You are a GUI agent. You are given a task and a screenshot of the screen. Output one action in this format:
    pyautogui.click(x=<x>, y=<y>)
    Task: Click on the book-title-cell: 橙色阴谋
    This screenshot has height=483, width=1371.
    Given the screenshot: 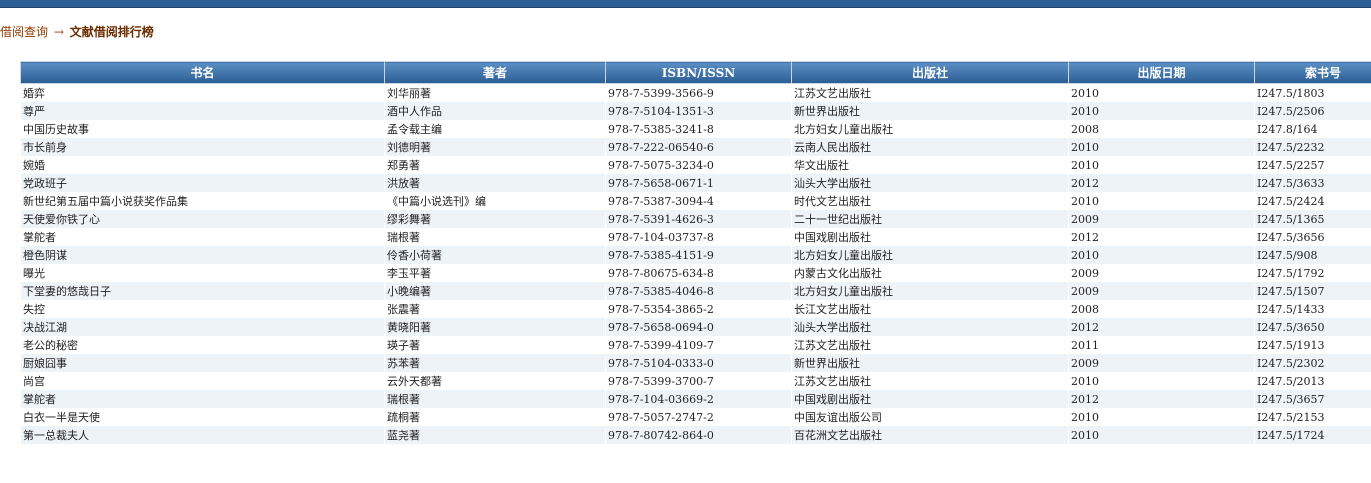 What is the action you would take?
    pyautogui.click(x=202, y=255)
    